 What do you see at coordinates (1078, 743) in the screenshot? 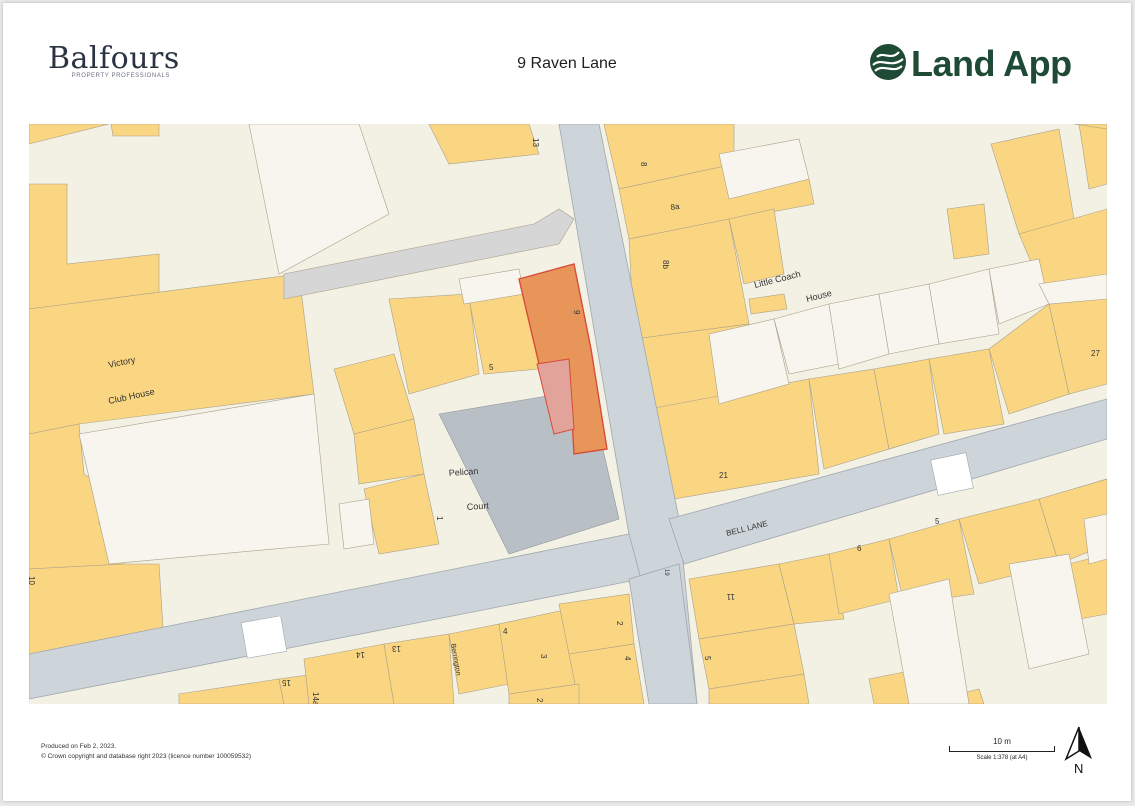
I see `north-arrow-icon` at bounding box center [1078, 743].